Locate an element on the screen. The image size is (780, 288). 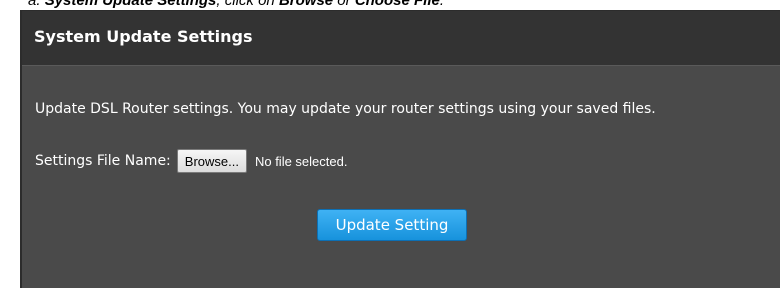
caption-or: or is located at coordinates (344, 4).